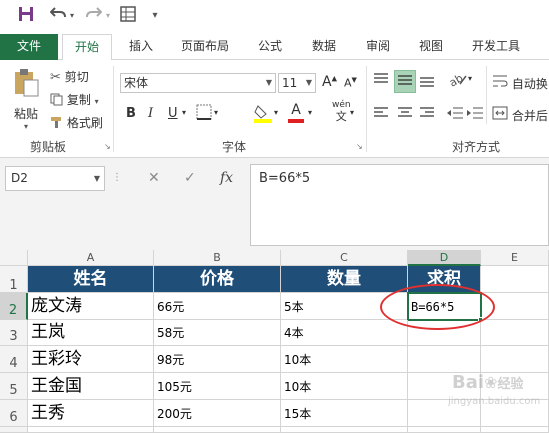  What do you see at coordinates (217, 359) in the screenshot?
I see `table-cell: 98元` at bounding box center [217, 359].